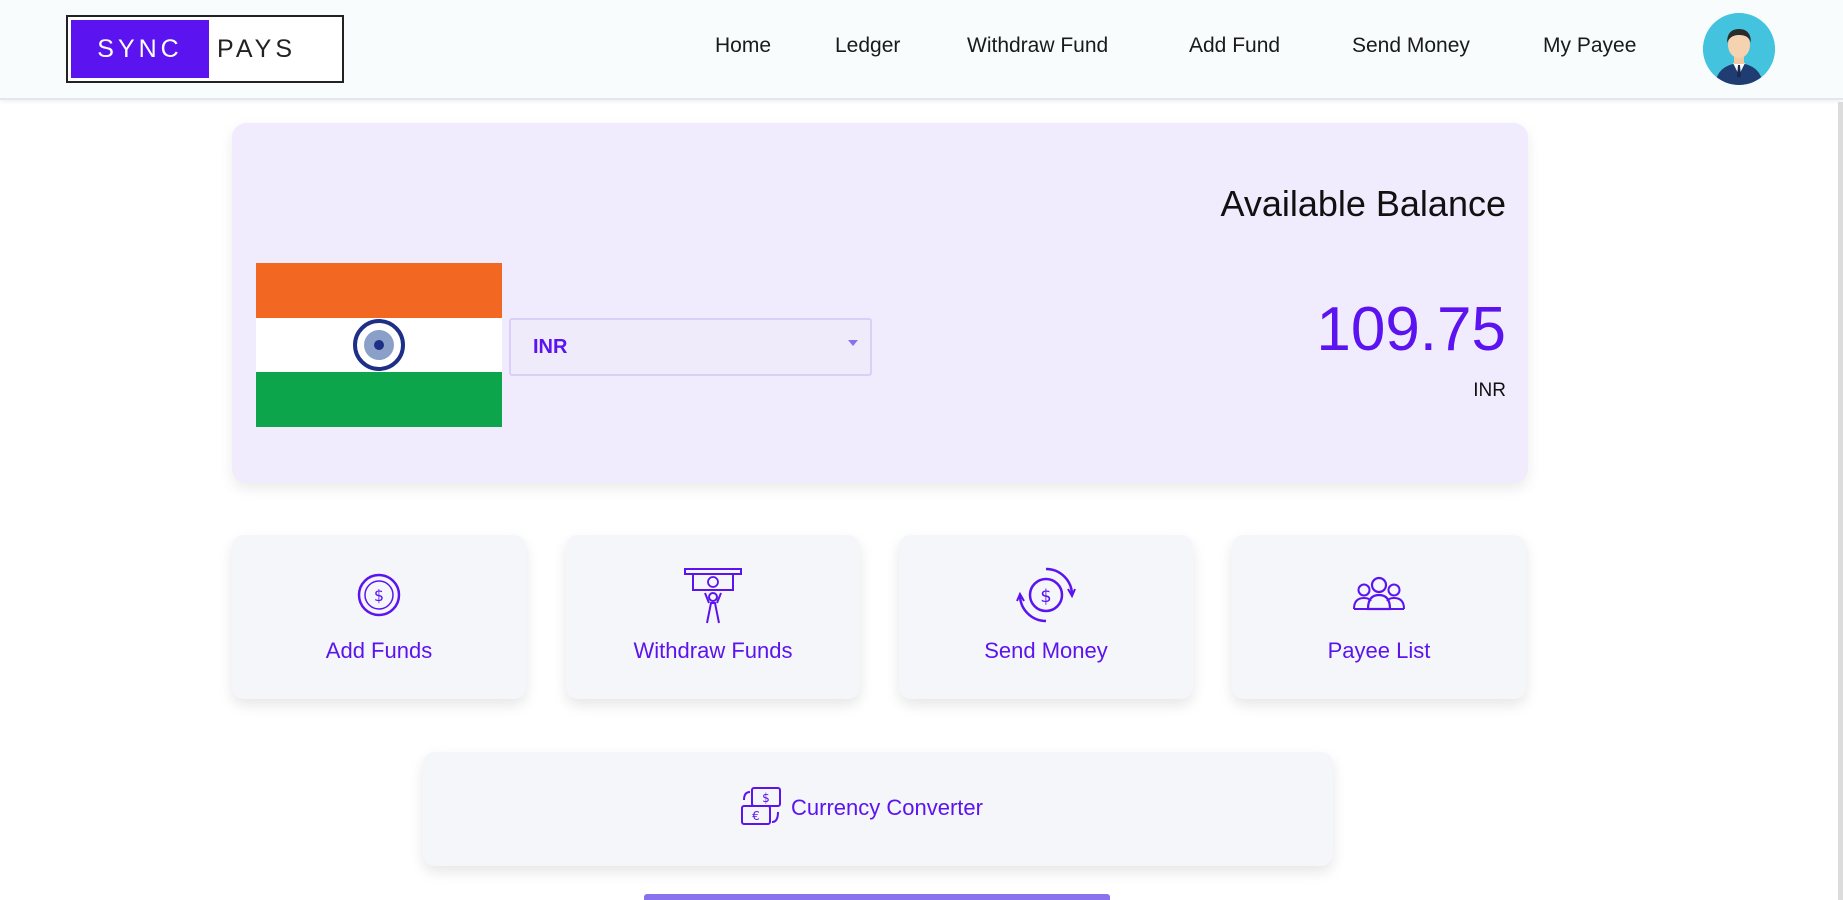 This screenshot has width=1843, height=900. What do you see at coordinates (1840, 501) in the screenshot?
I see `page-scrollbar` at bounding box center [1840, 501].